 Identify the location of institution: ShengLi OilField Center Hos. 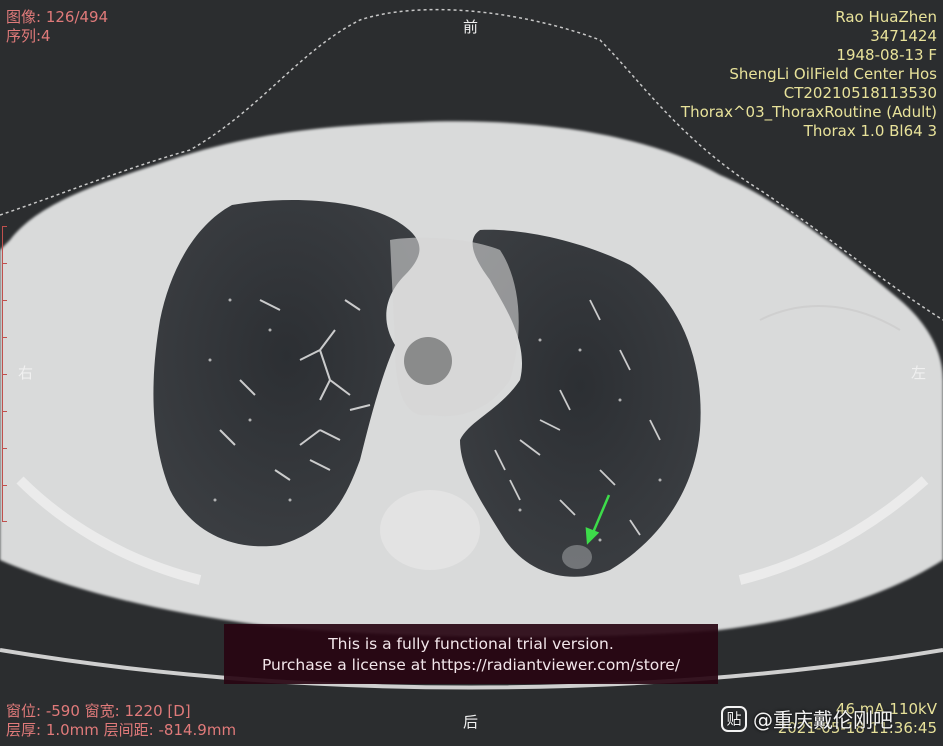
(833, 74).